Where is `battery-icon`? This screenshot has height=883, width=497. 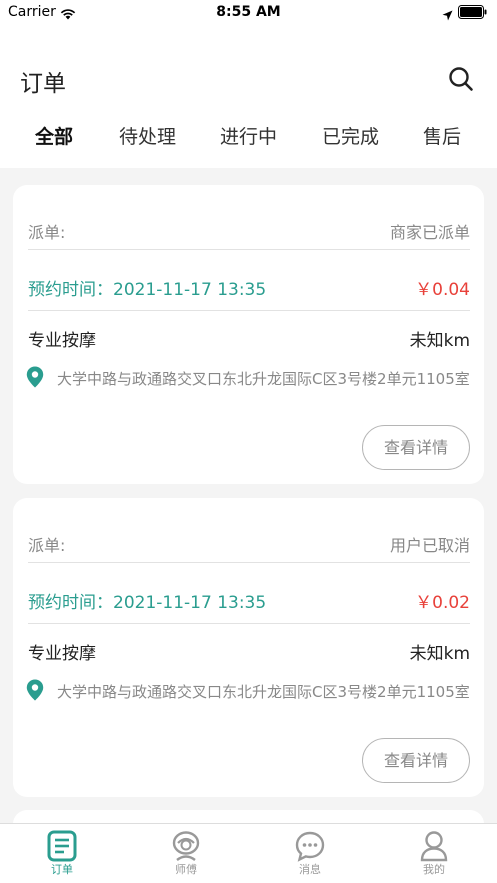
battery-icon is located at coordinates (473, 12).